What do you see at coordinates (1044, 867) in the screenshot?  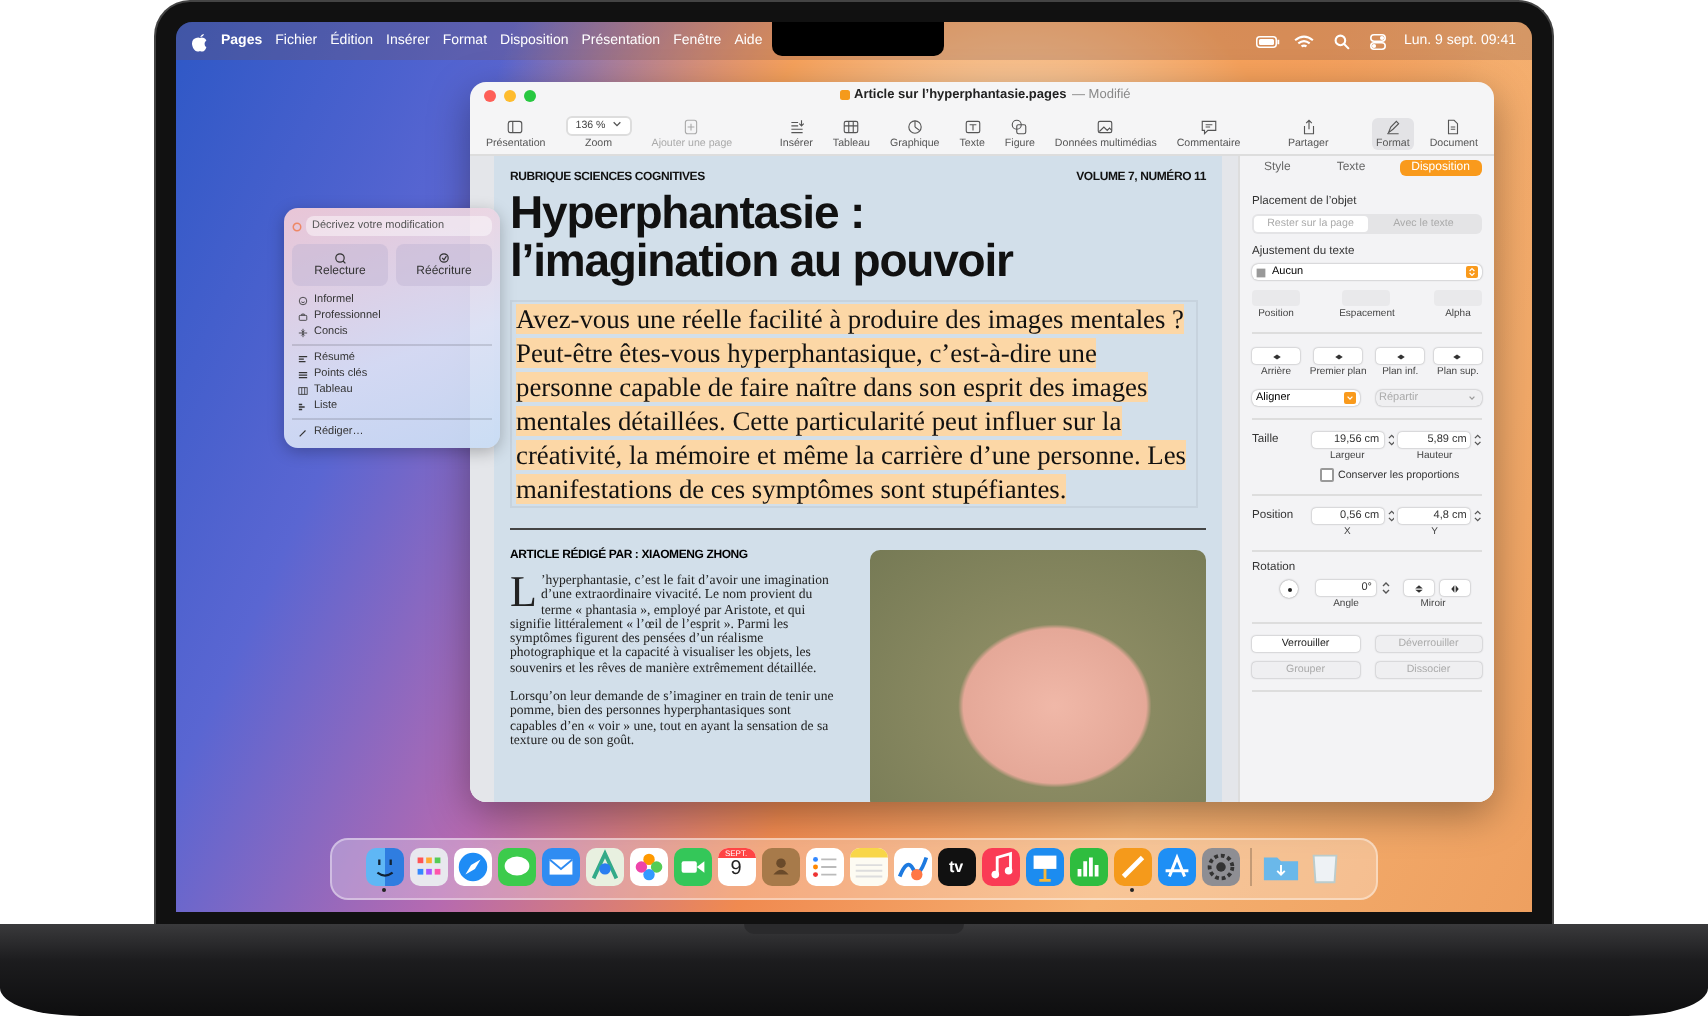 I see `podium-icon` at bounding box center [1044, 867].